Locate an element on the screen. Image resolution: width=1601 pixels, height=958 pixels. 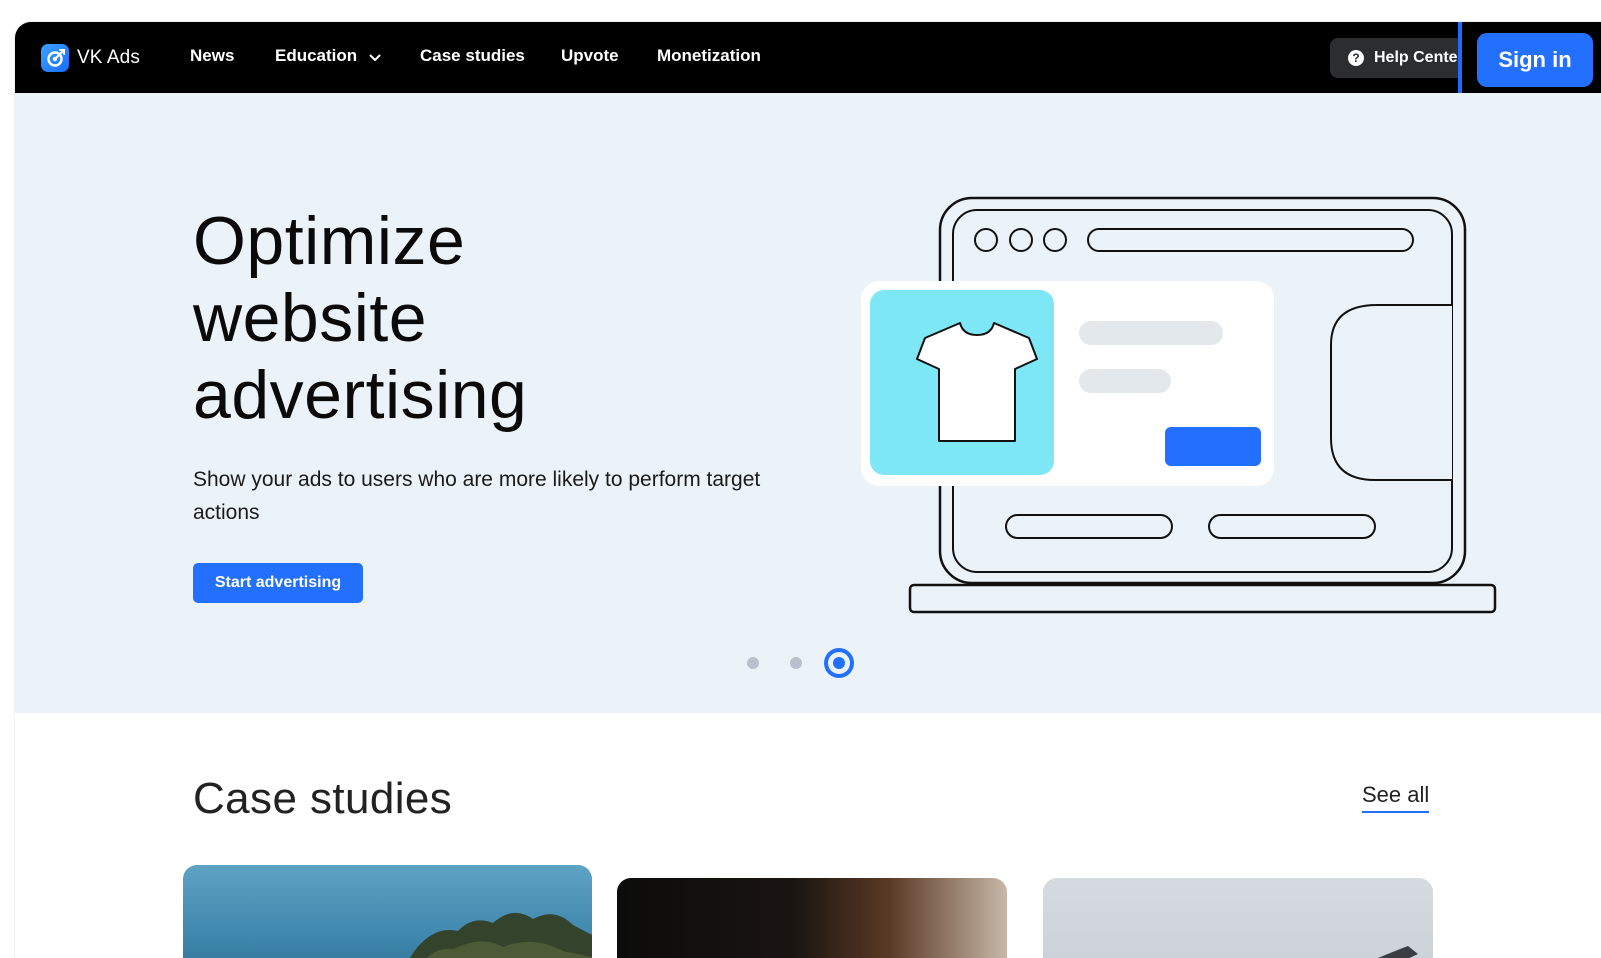
nav-education: Education is located at coordinates (328, 56).